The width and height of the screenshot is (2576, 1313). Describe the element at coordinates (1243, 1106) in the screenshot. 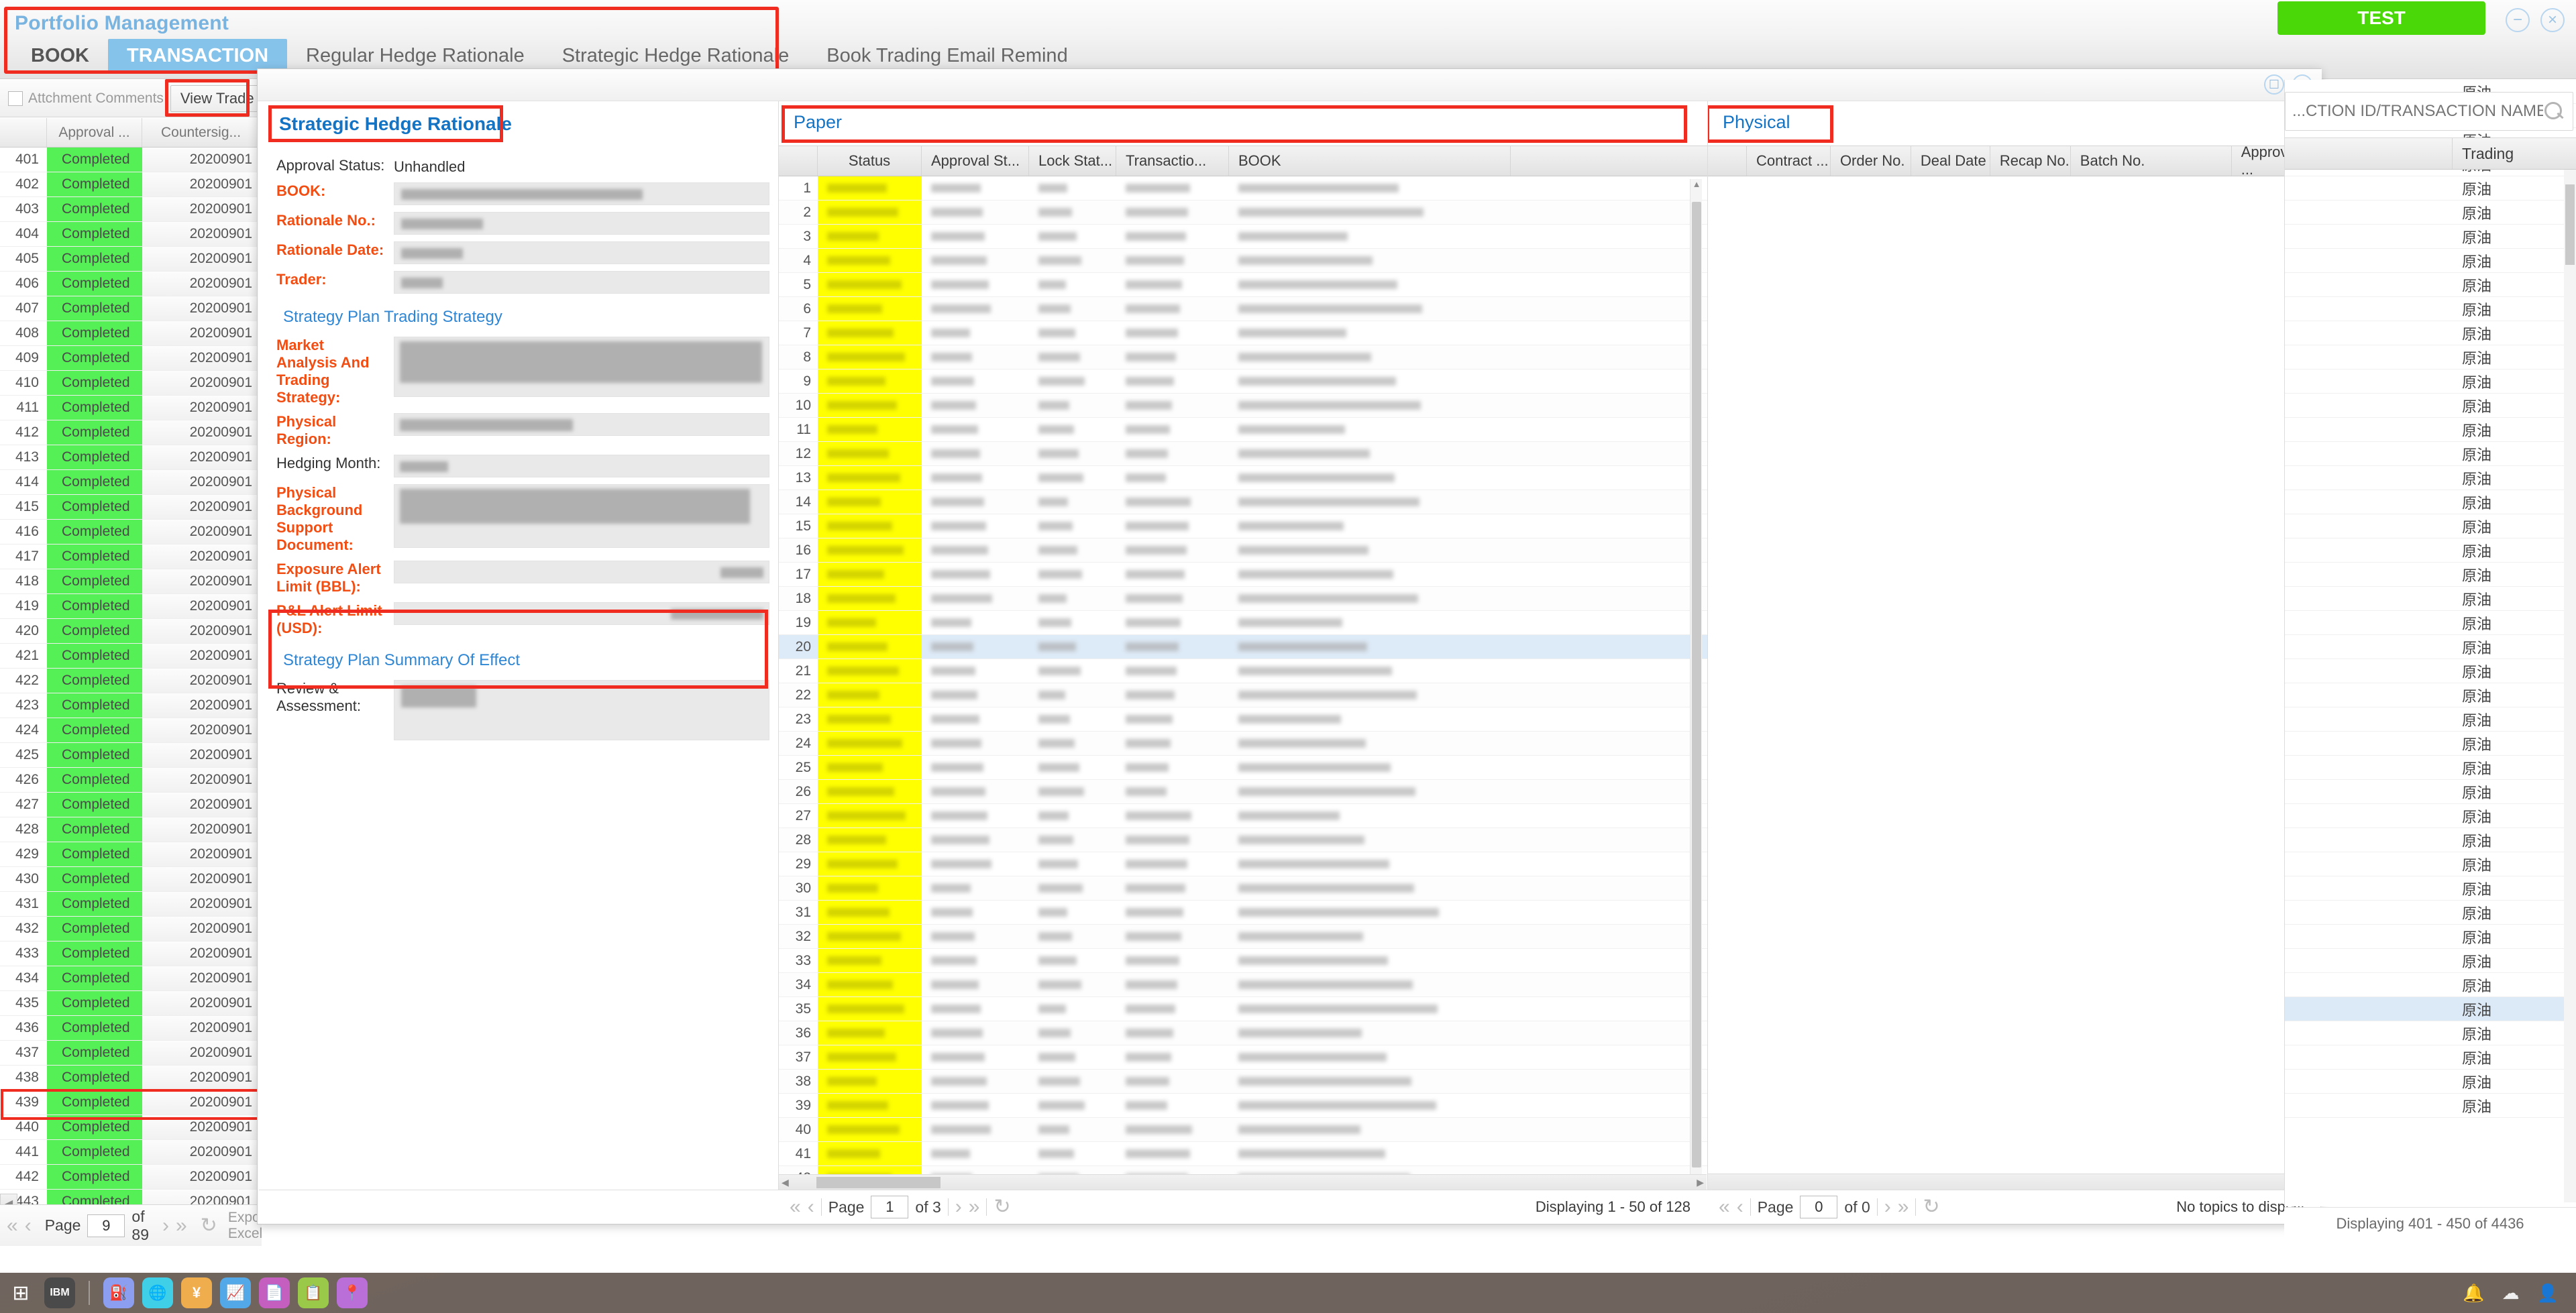

I see `table-row: 39` at that location.